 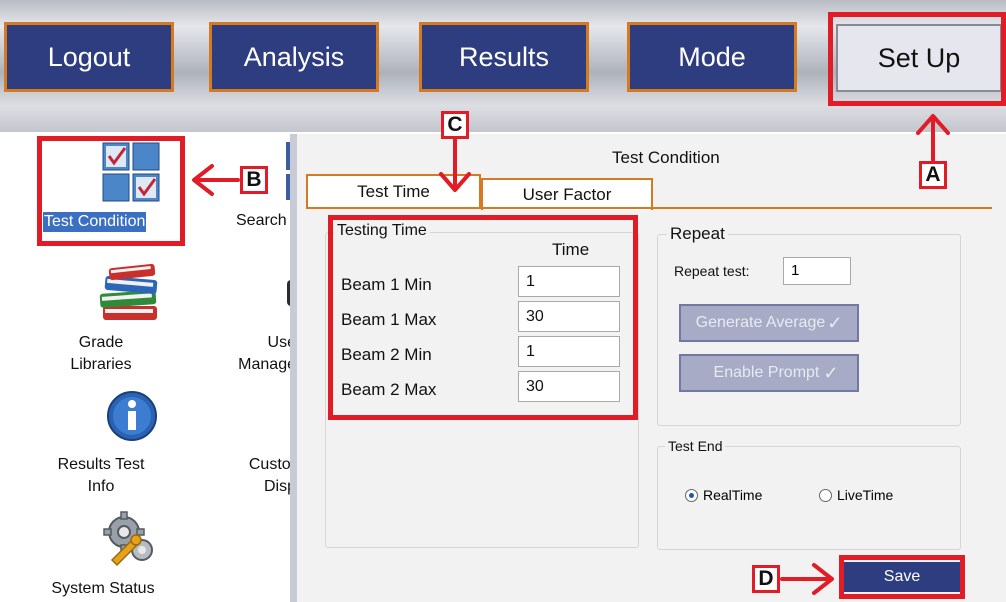 I want to click on callout-label-d: D, so click(x=766, y=579).